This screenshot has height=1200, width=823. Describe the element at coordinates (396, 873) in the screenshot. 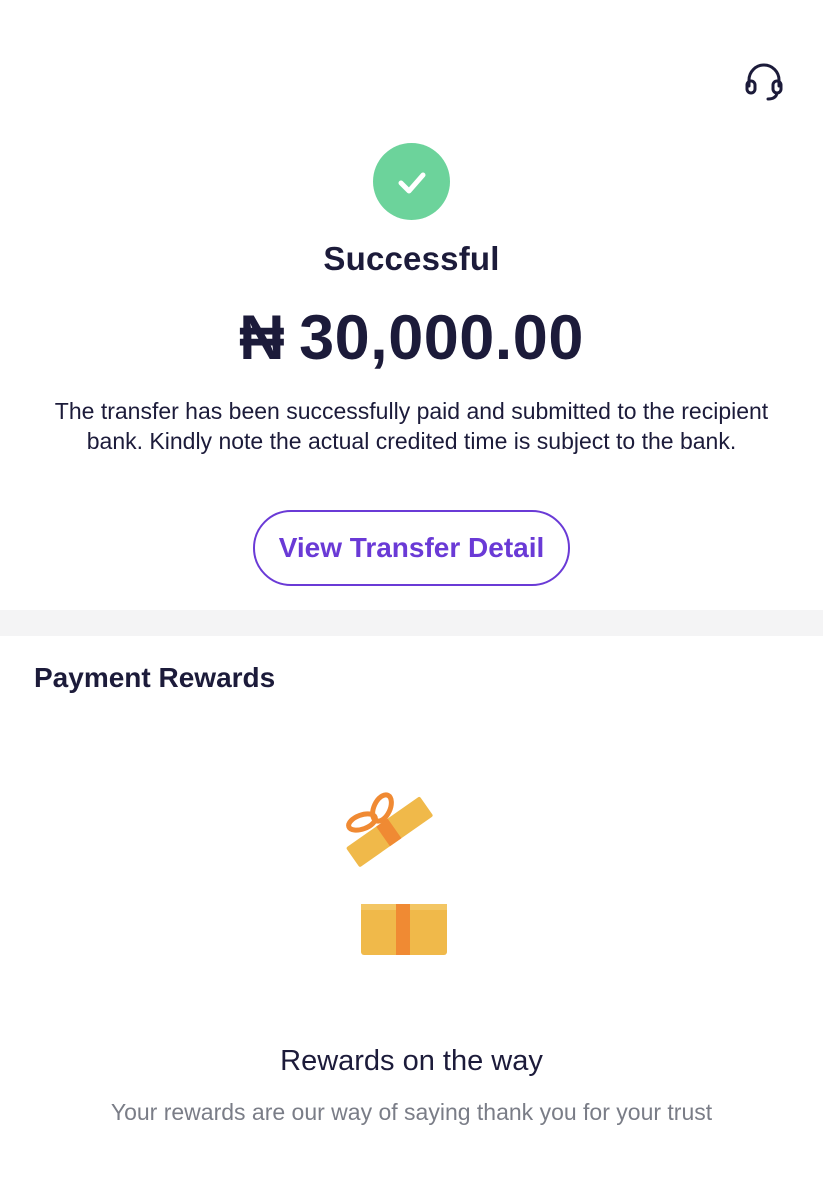

I see `gift-box-icon` at that location.